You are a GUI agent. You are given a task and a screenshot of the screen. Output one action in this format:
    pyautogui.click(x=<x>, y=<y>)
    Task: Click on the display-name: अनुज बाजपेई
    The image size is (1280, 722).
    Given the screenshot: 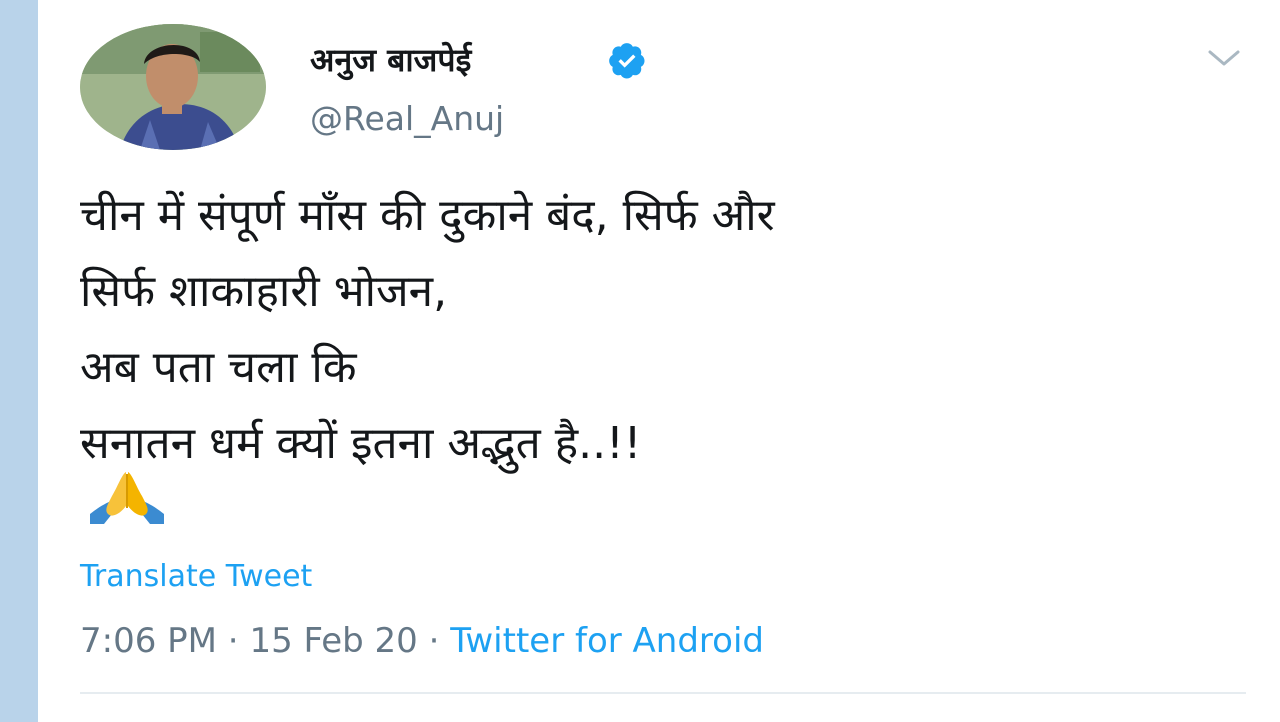 What is the action you would take?
    pyautogui.click(x=390, y=60)
    